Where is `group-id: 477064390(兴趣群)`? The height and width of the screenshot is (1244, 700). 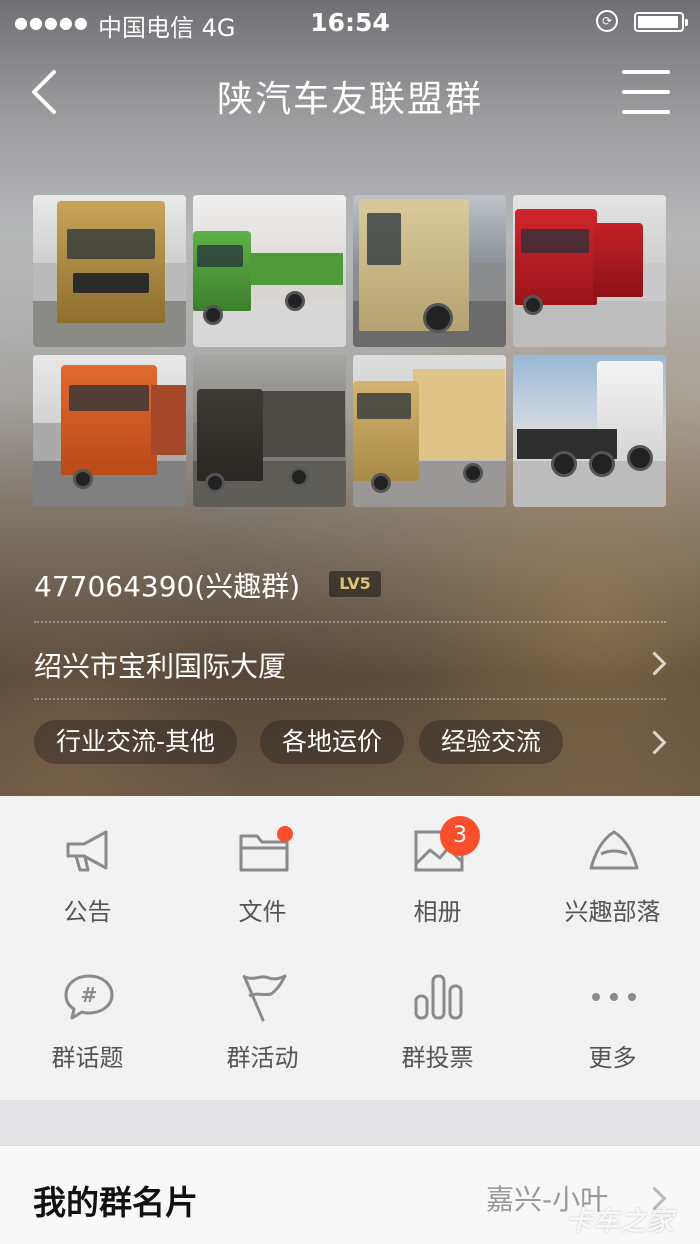 group-id: 477064390(兴趣群) is located at coordinates (167, 586).